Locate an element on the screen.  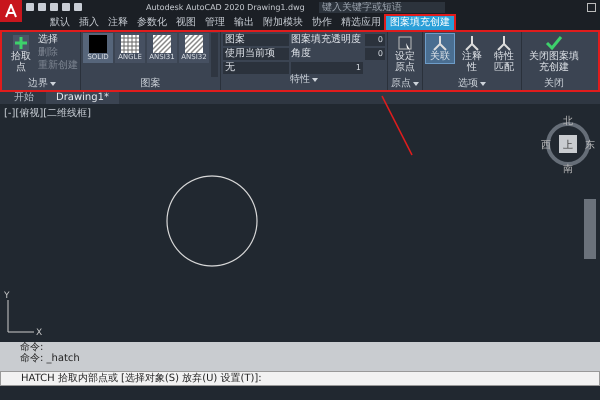
panel-title: 图案 is located at coordinates (150, 84).